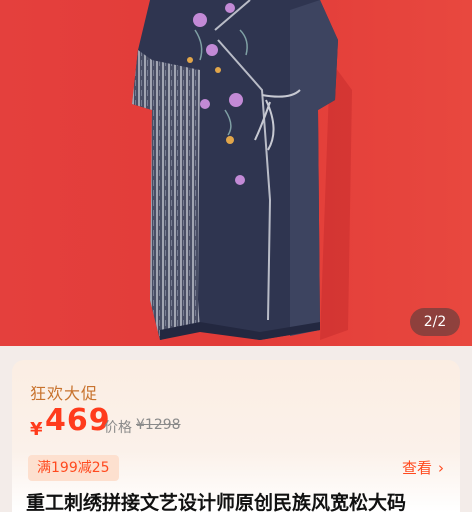 The width and height of the screenshot is (472, 515). What do you see at coordinates (435, 322) in the screenshot?
I see `image-counter-badge: 2/2` at bounding box center [435, 322].